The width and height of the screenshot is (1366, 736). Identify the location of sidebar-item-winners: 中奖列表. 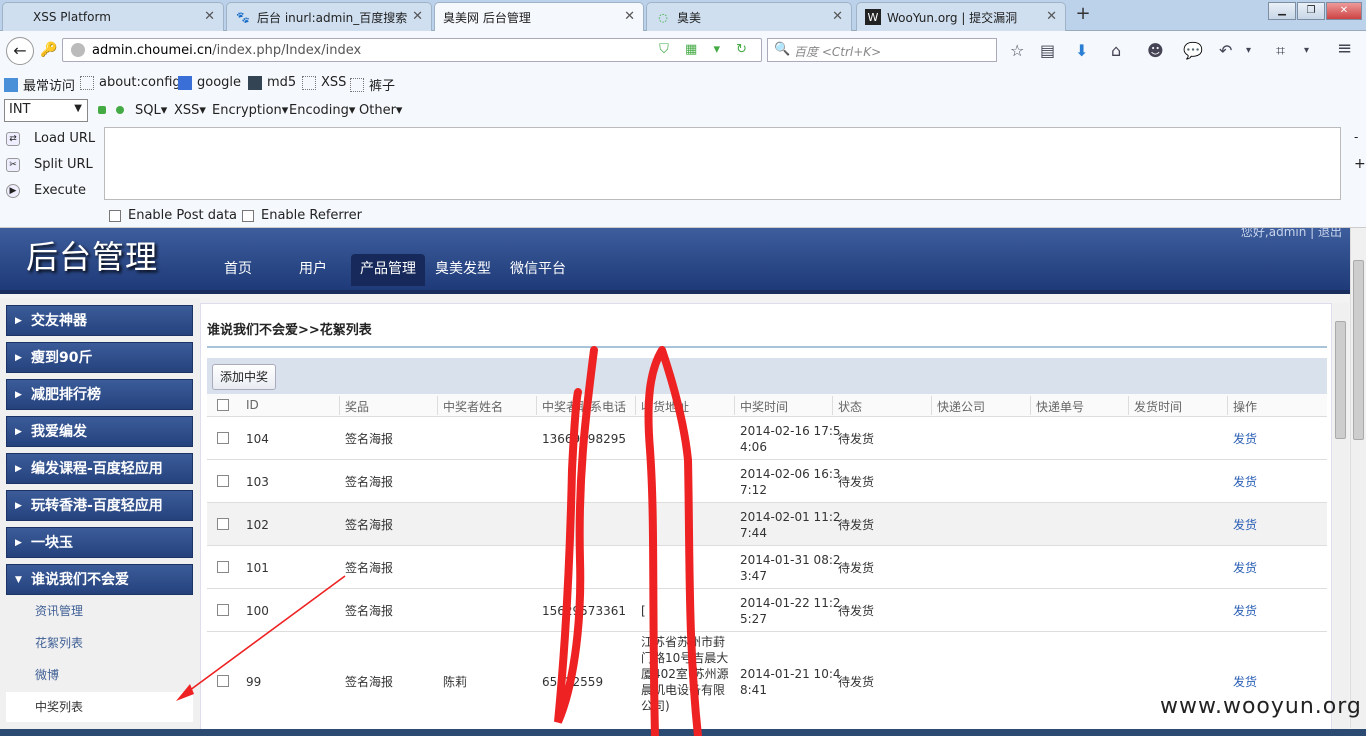
(99, 707).